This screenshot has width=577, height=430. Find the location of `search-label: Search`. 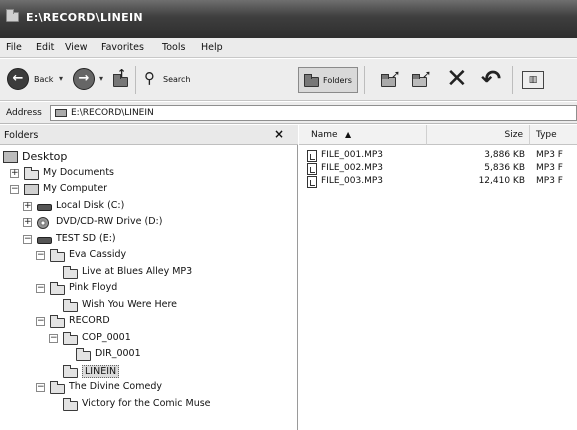

search-label: Search is located at coordinates (176, 79).